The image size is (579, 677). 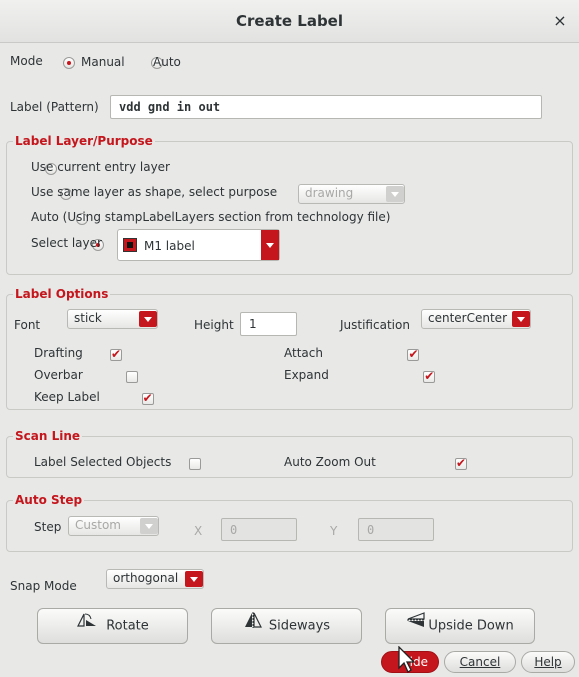 I want to click on font-select: stick, so click(x=112, y=319).